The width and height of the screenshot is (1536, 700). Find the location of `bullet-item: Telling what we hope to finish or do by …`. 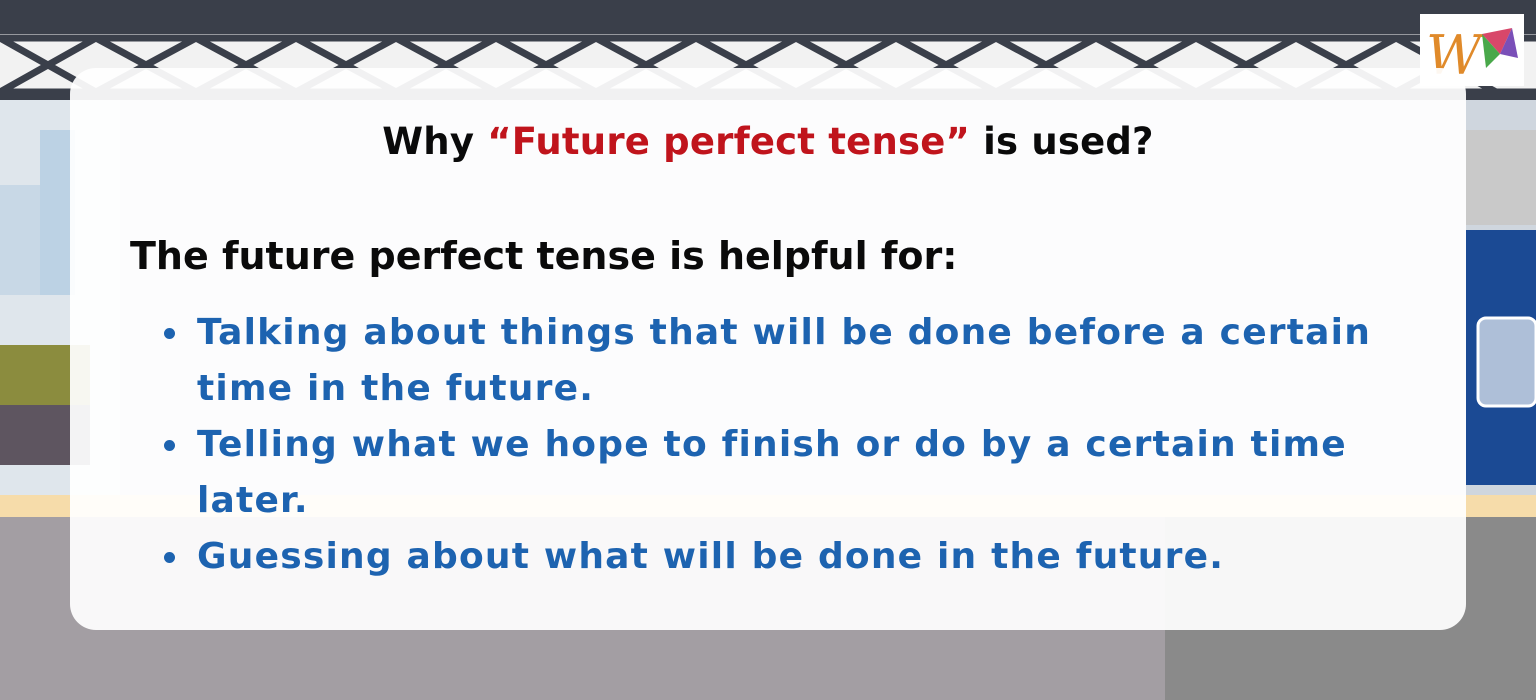

bullet-item: Telling what we hope to finish or do by … is located at coordinates (780, 473).